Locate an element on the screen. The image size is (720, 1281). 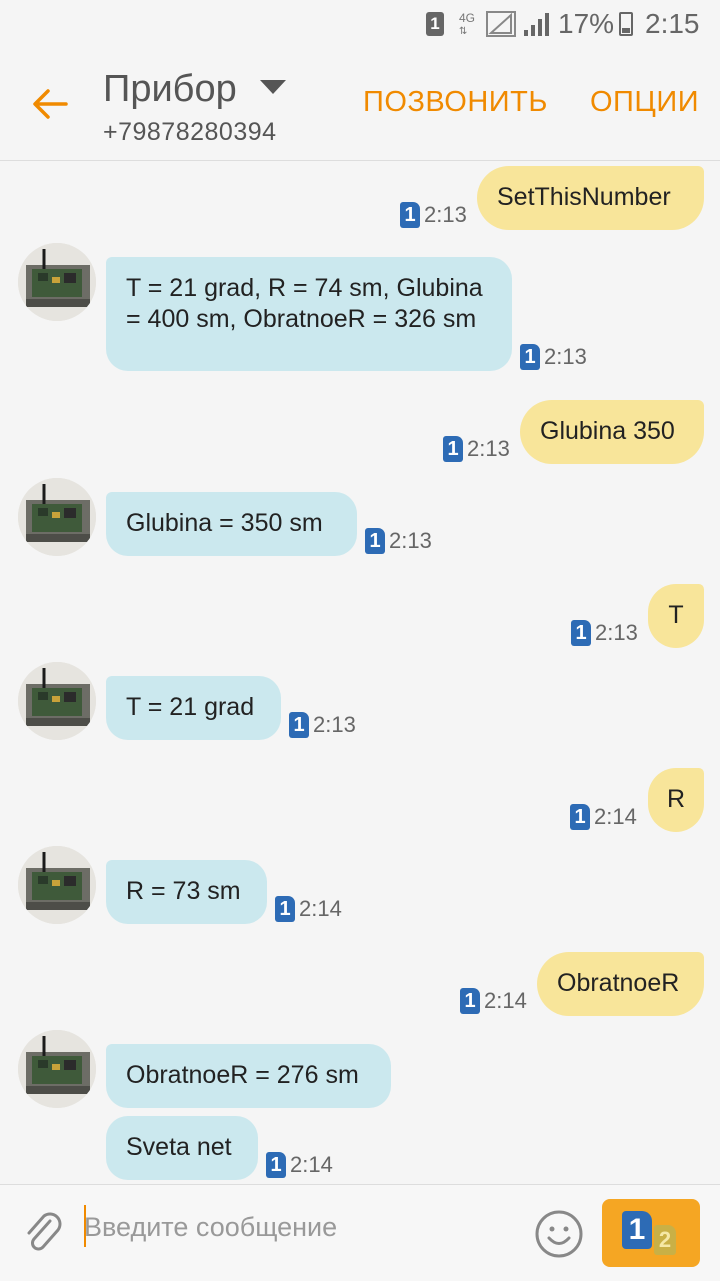
network-type-icon: 4G ⇅ is located at coordinates (467, 24).